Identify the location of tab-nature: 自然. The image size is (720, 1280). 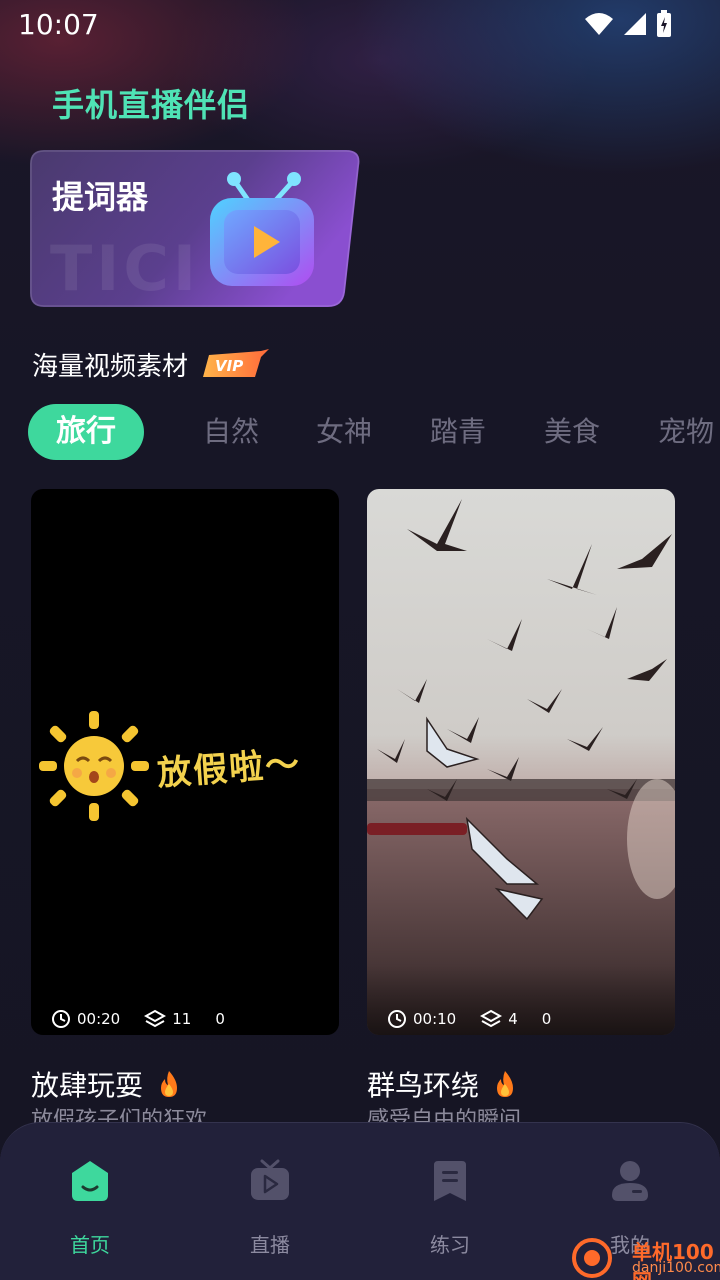
(231, 432).